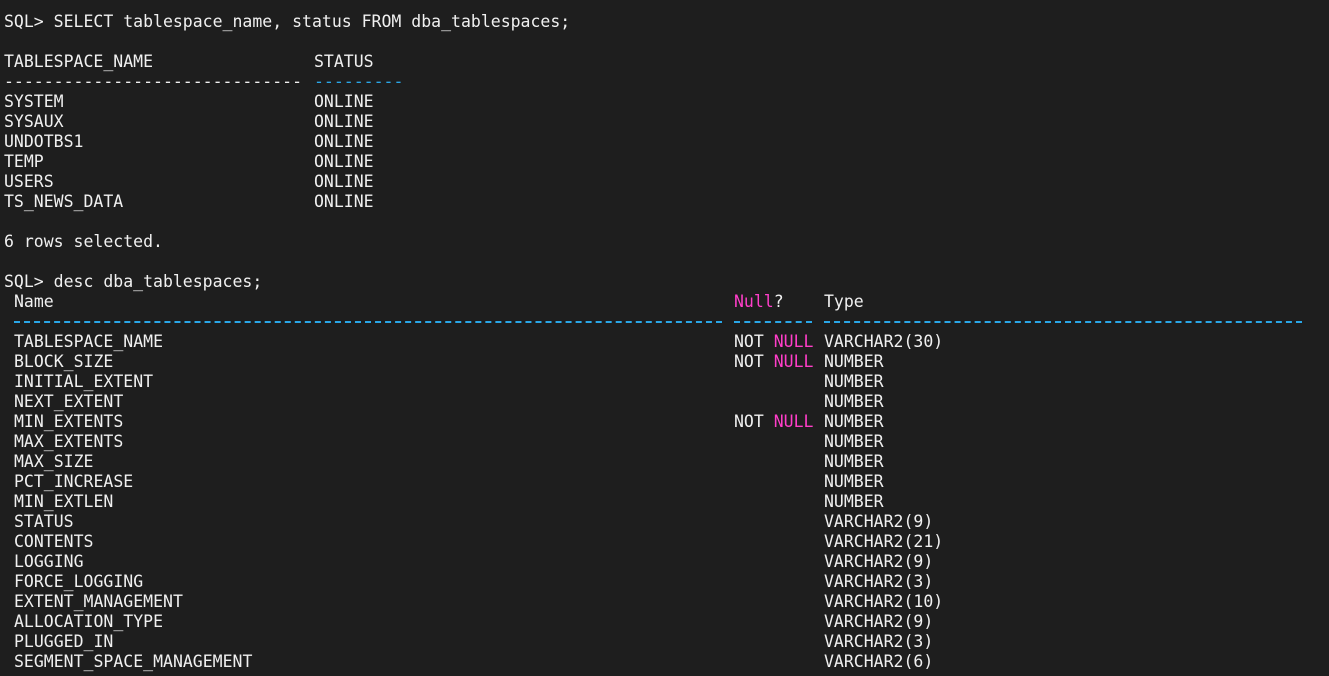 The width and height of the screenshot is (1329, 676). What do you see at coordinates (664, 162) in the screenshot?
I see `result-row: TEMP ONLINE` at bounding box center [664, 162].